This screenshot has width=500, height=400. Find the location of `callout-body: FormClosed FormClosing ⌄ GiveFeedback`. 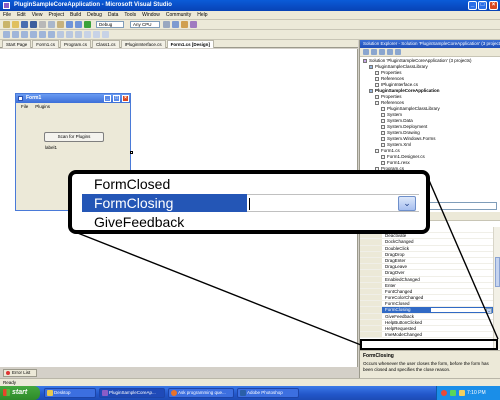

callout-body: FormClosed FormClosing ⌄ GiveFeedback is located at coordinates (249, 202).